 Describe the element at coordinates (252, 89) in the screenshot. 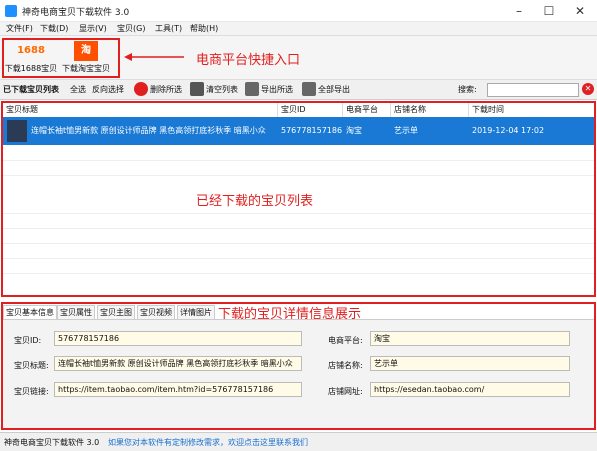

I see `export-selected-icon` at that location.